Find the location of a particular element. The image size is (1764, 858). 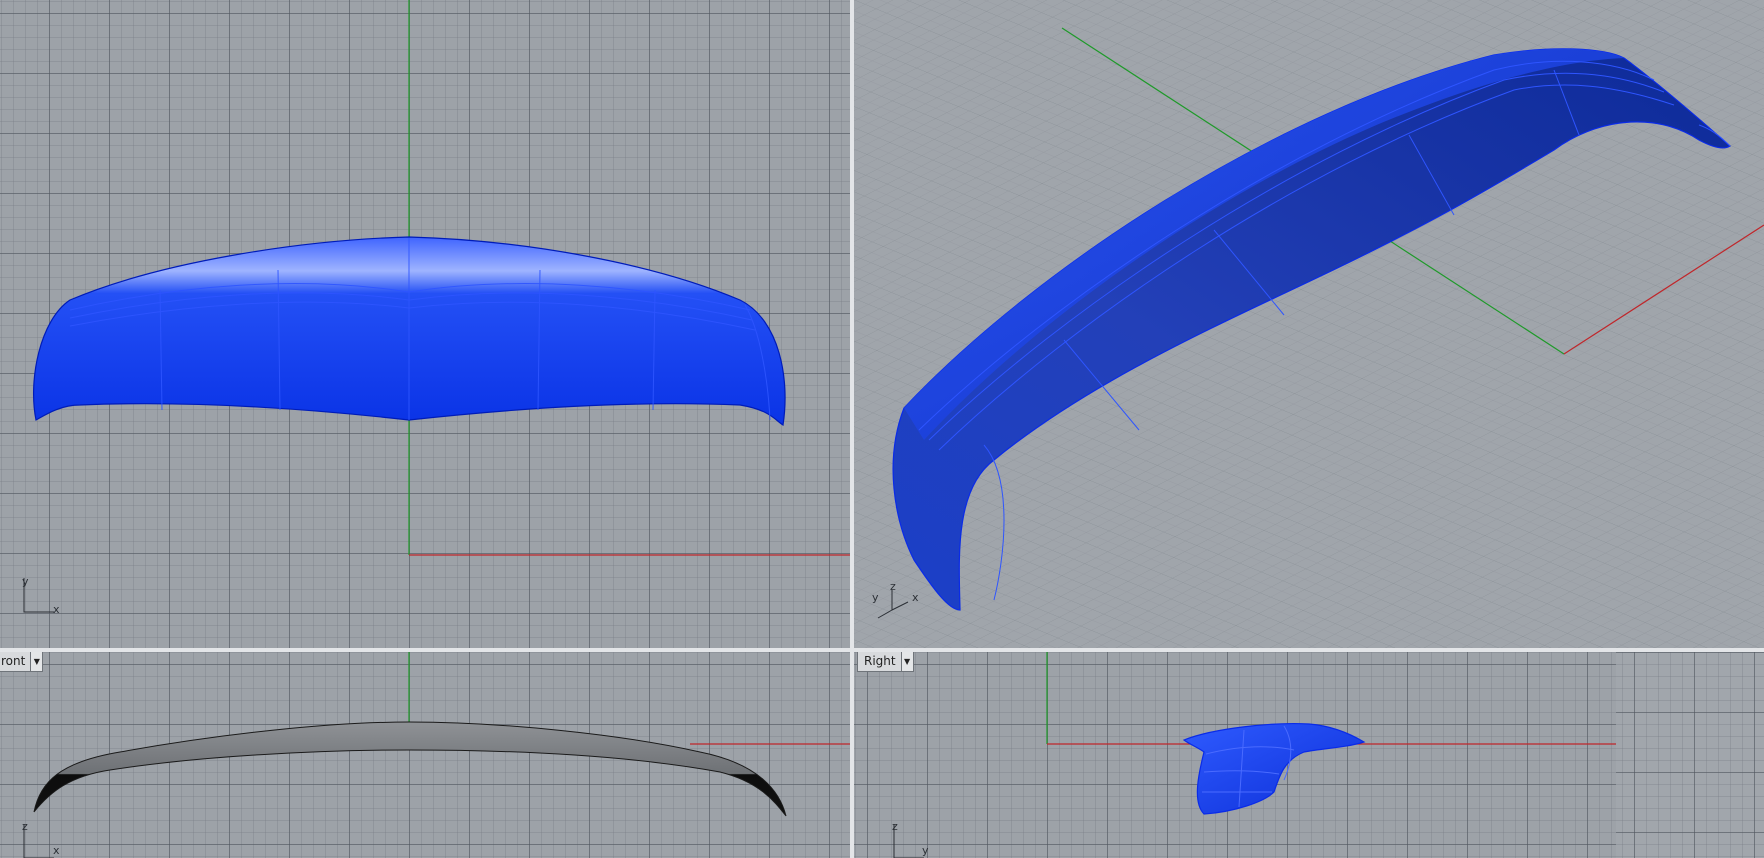

viewport-right: Right ▼ z y is located at coordinates (1309, 755).